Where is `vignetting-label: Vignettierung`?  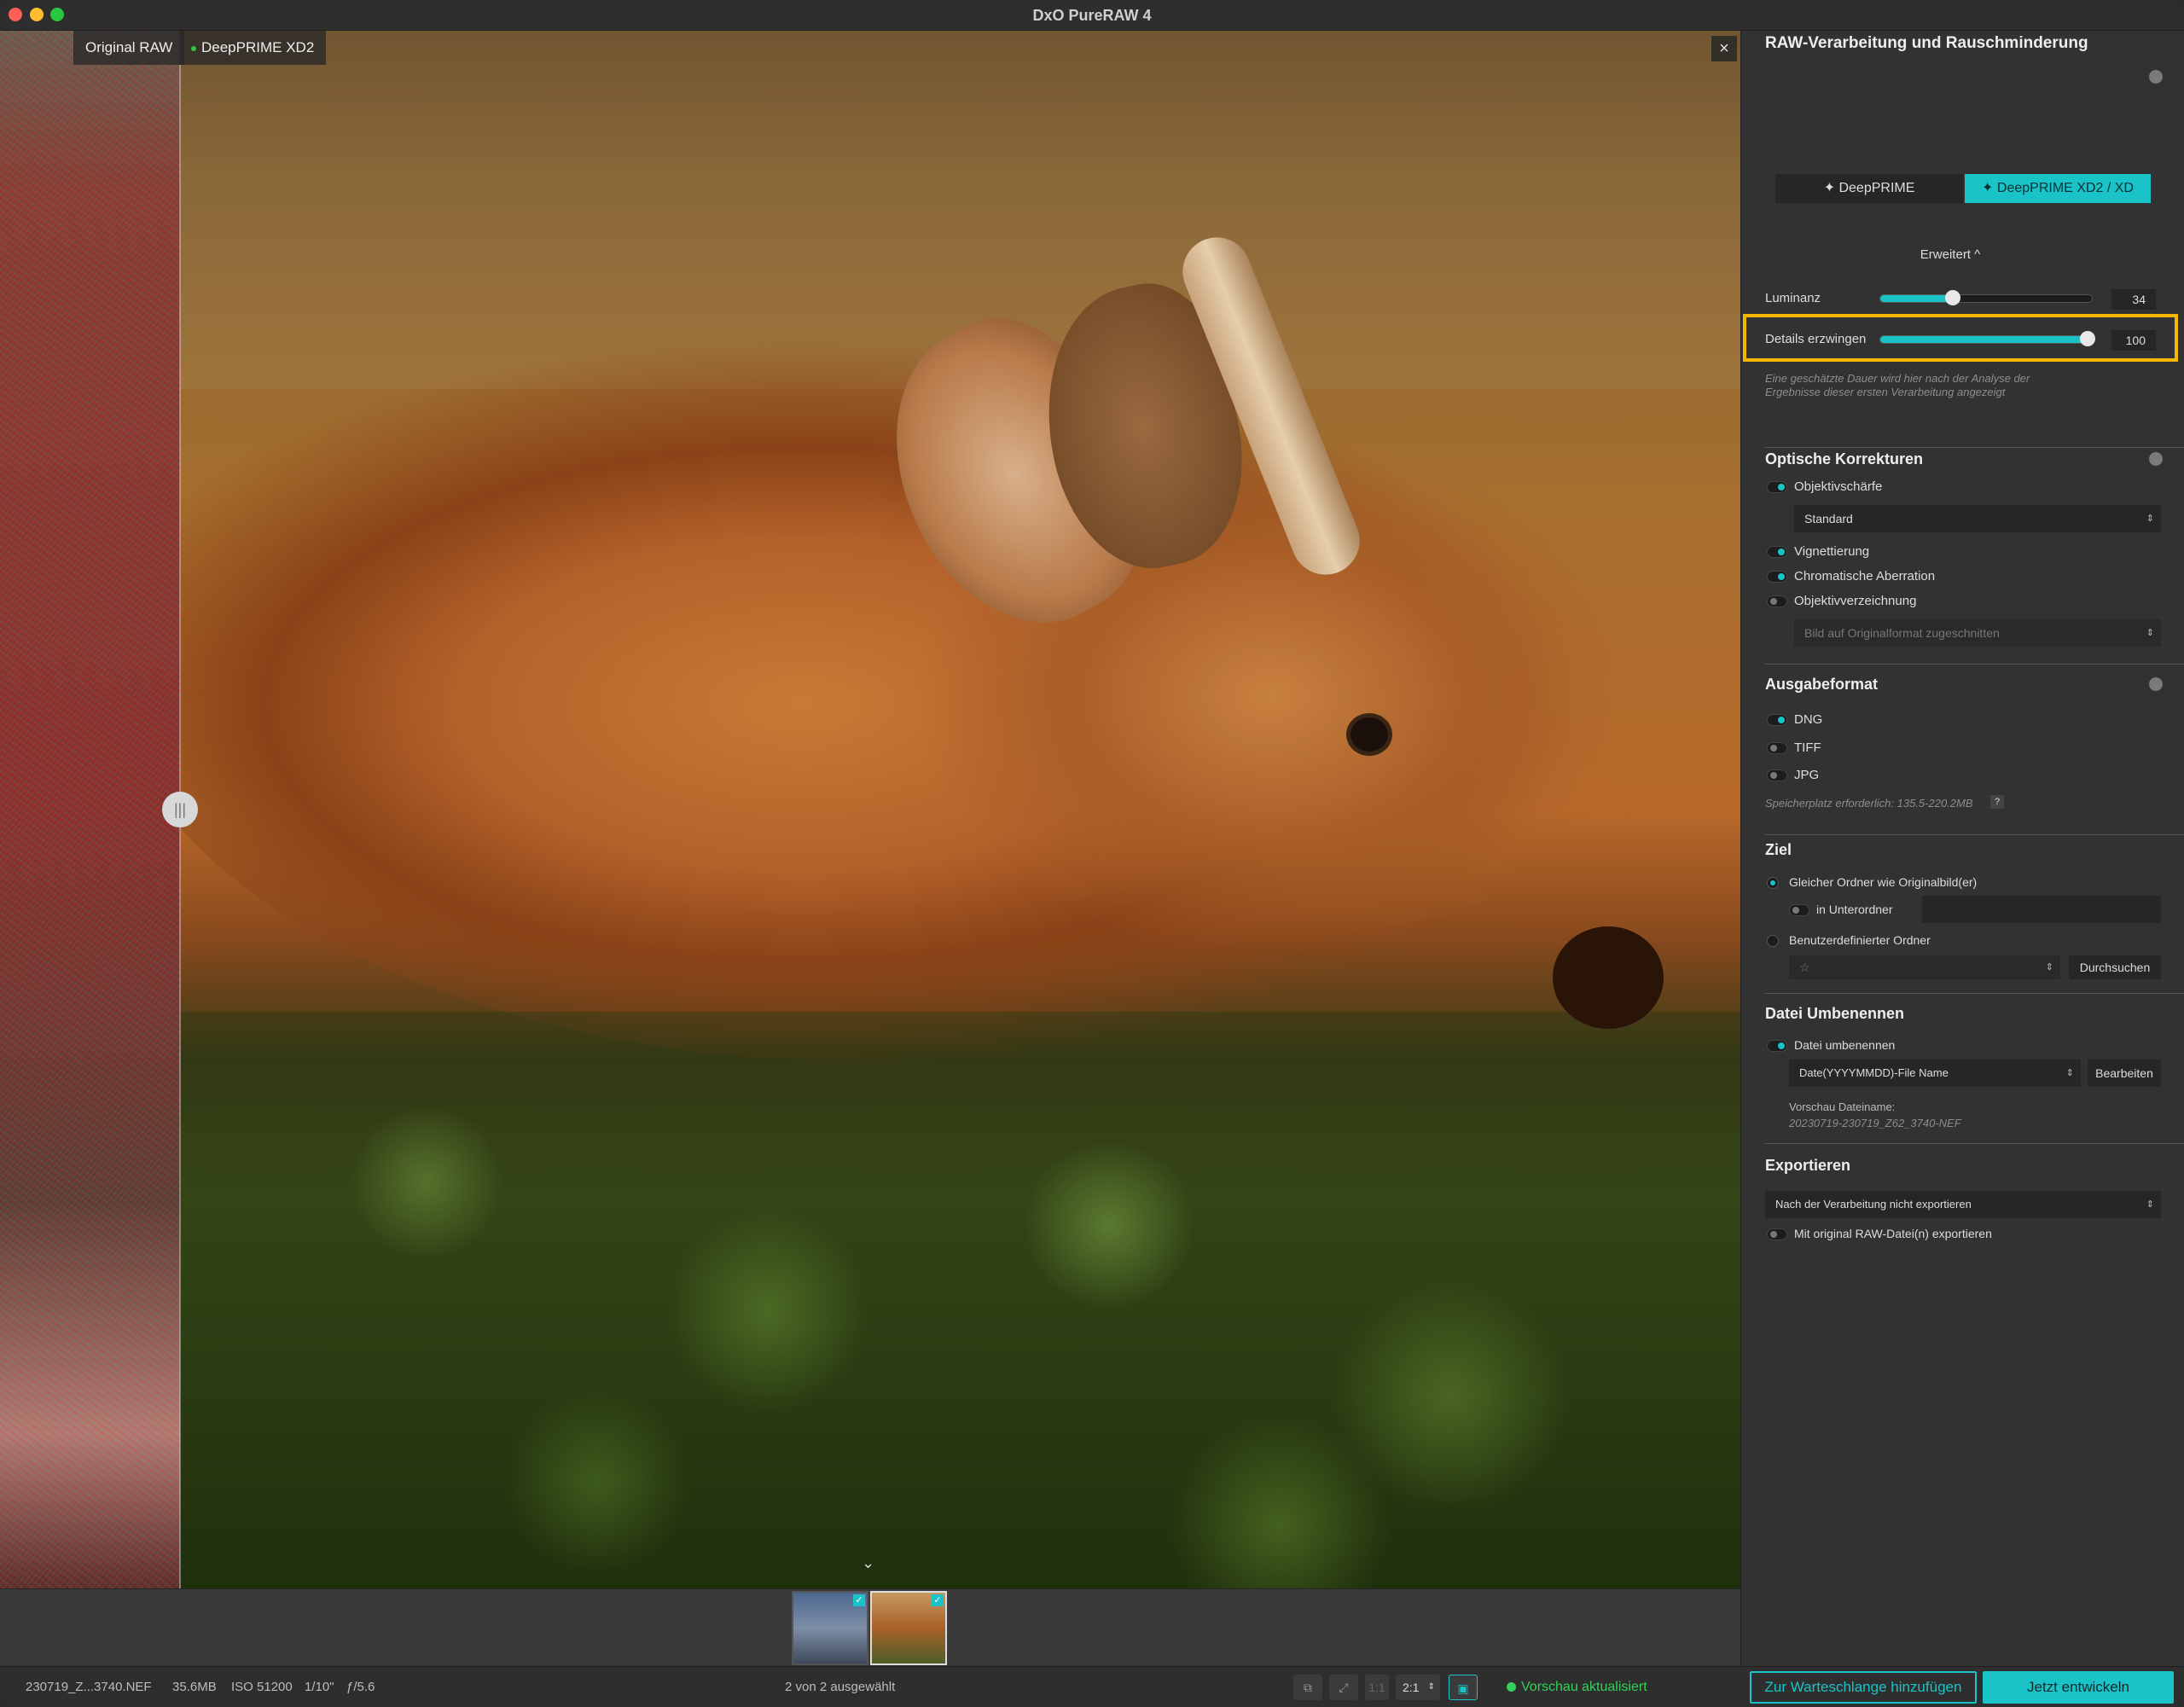
vignetting-label: Vignettierung is located at coordinates (1832, 552).